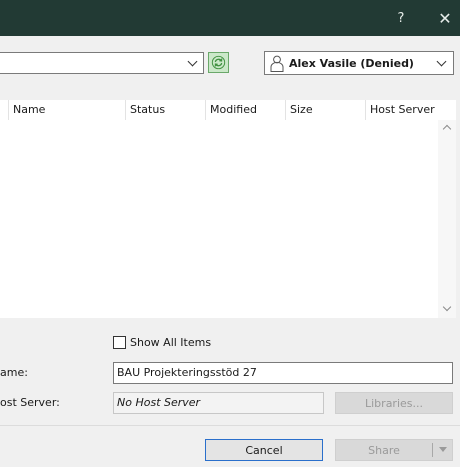 The height and width of the screenshot is (467, 460). I want to click on footer-divider, so click(230, 425).